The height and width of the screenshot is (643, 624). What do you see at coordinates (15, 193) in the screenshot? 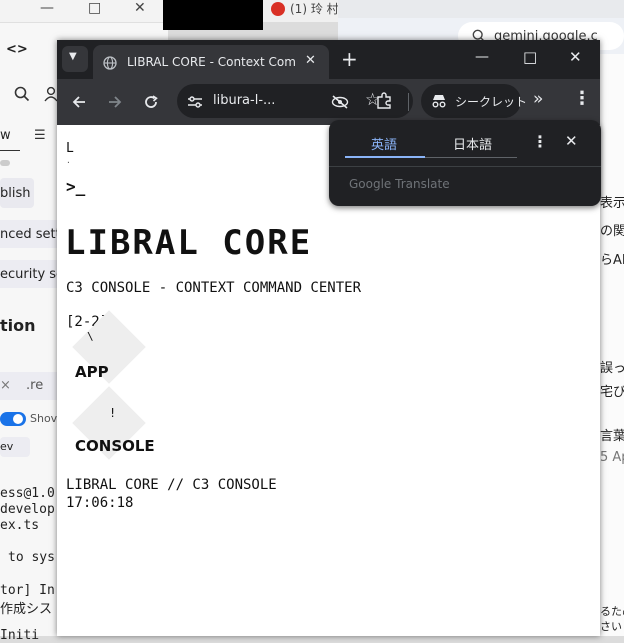
I see `bg-publish-label: blish` at bounding box center [15, 193].